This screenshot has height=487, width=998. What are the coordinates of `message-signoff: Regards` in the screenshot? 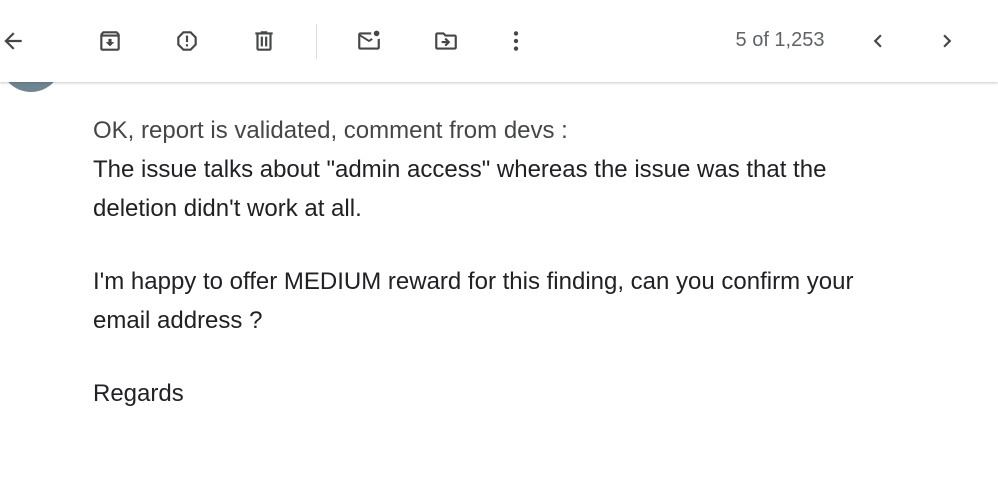 It's located at (138, 393).